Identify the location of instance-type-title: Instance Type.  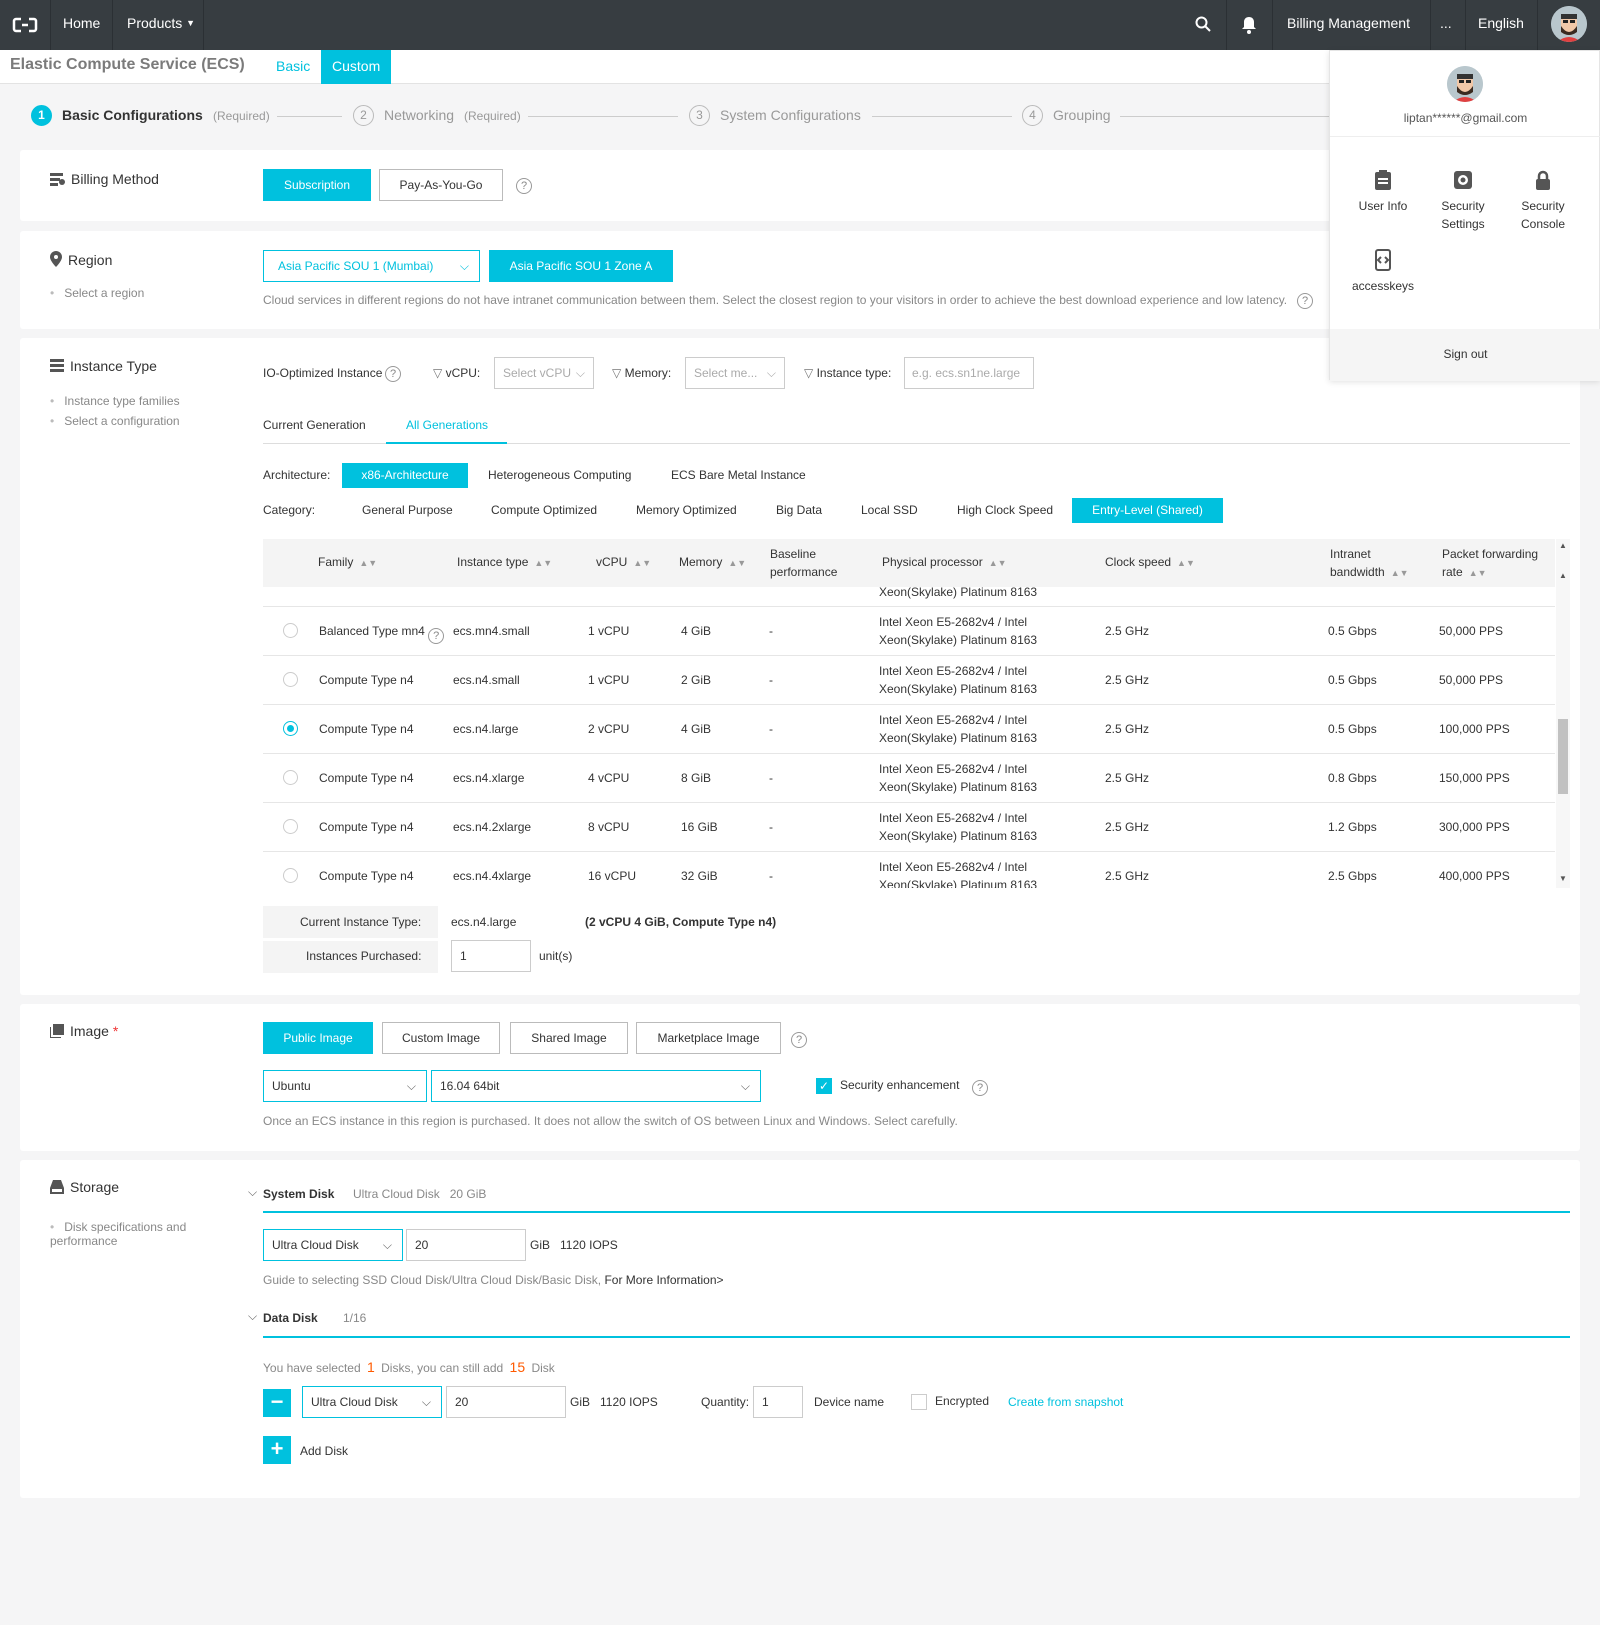
(103, 366).